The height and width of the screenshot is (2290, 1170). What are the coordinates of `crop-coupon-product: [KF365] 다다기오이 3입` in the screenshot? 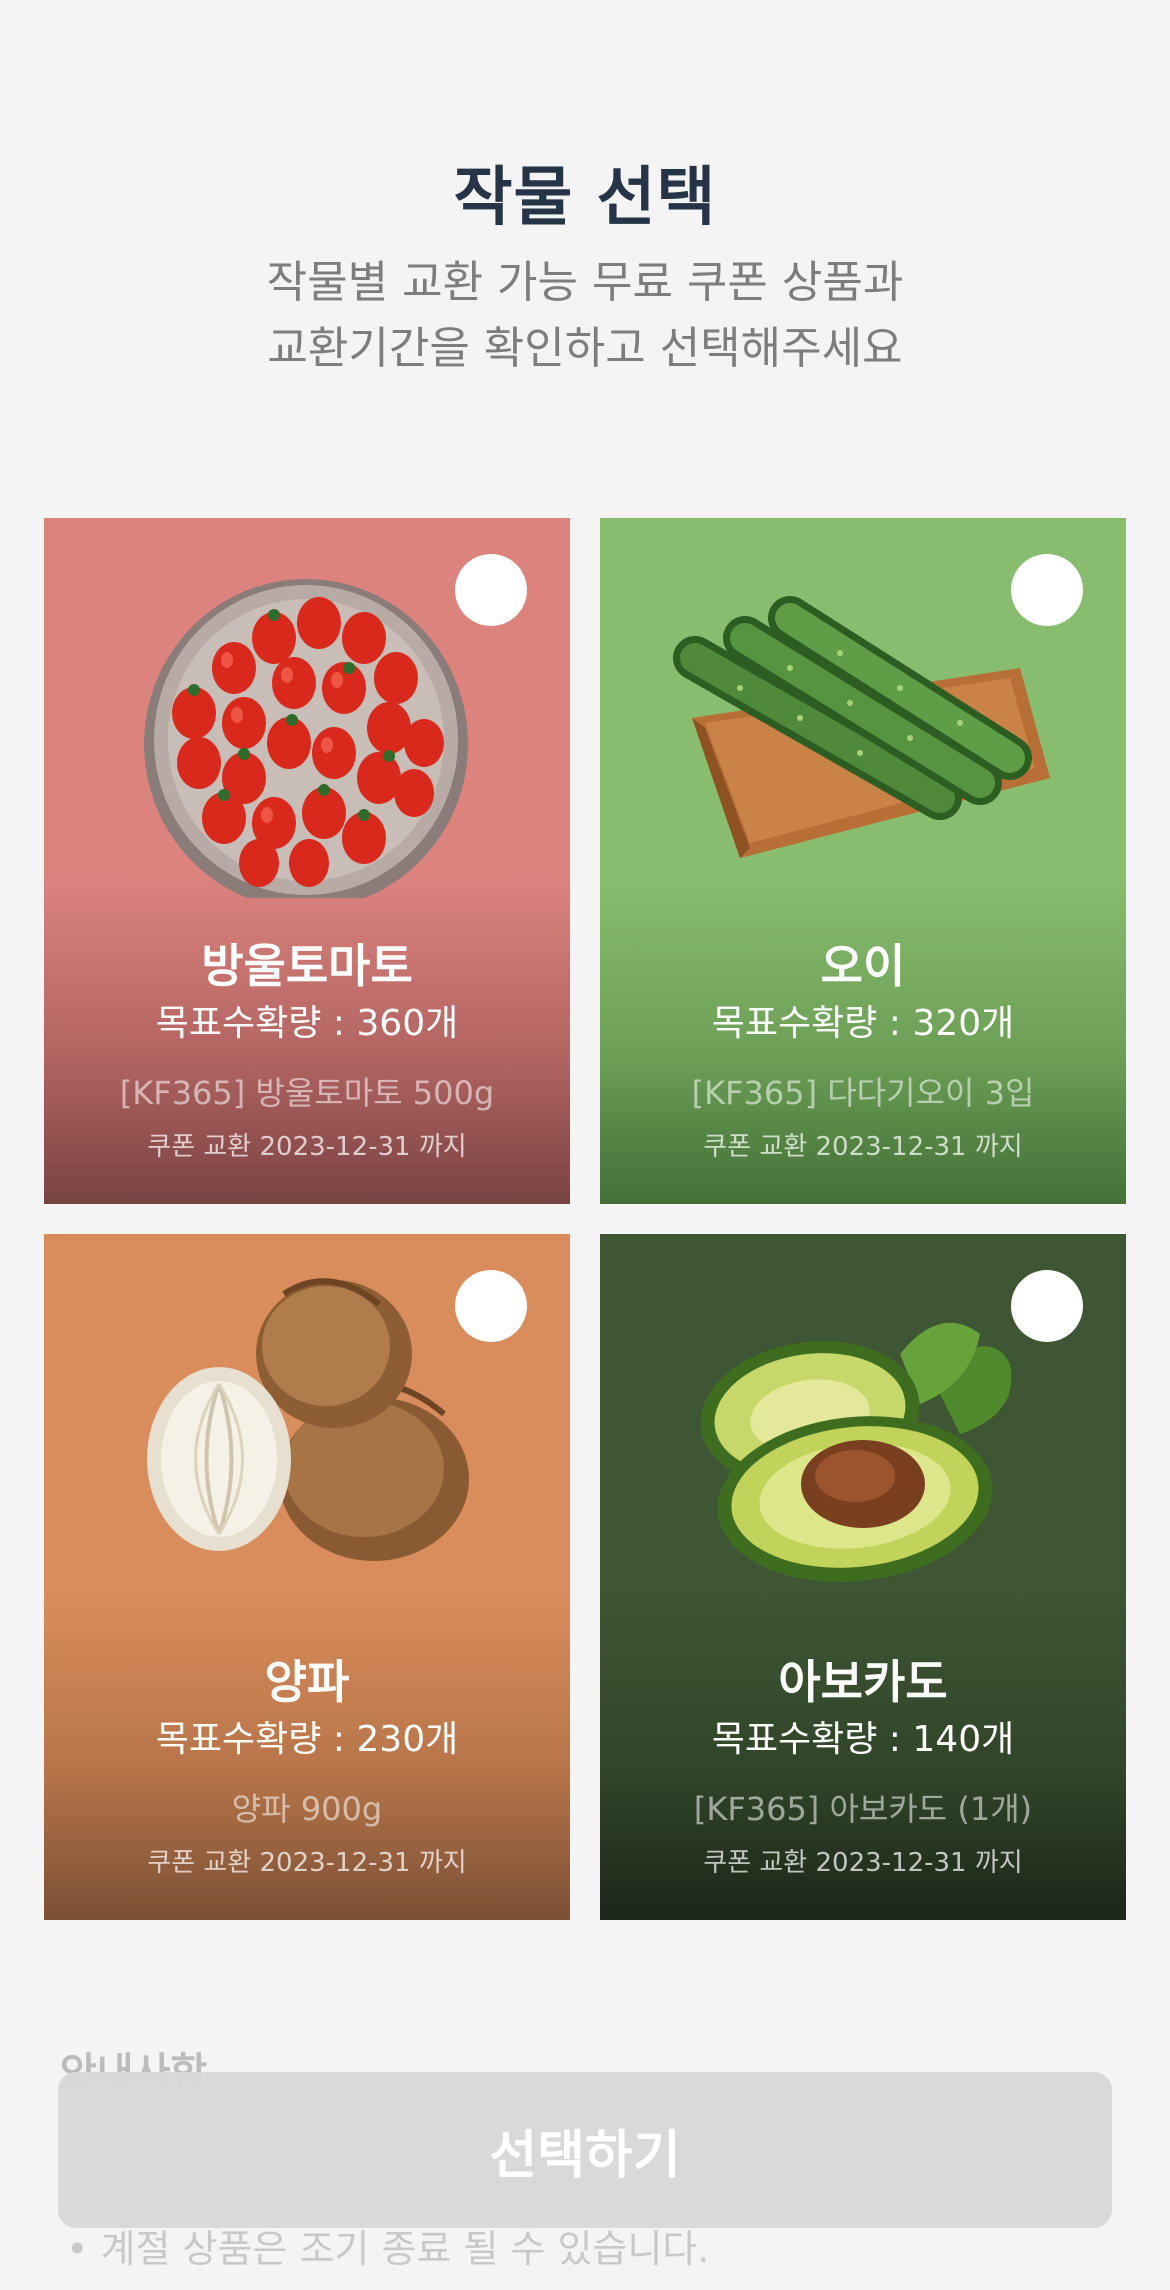 It's located at (863, 1093).